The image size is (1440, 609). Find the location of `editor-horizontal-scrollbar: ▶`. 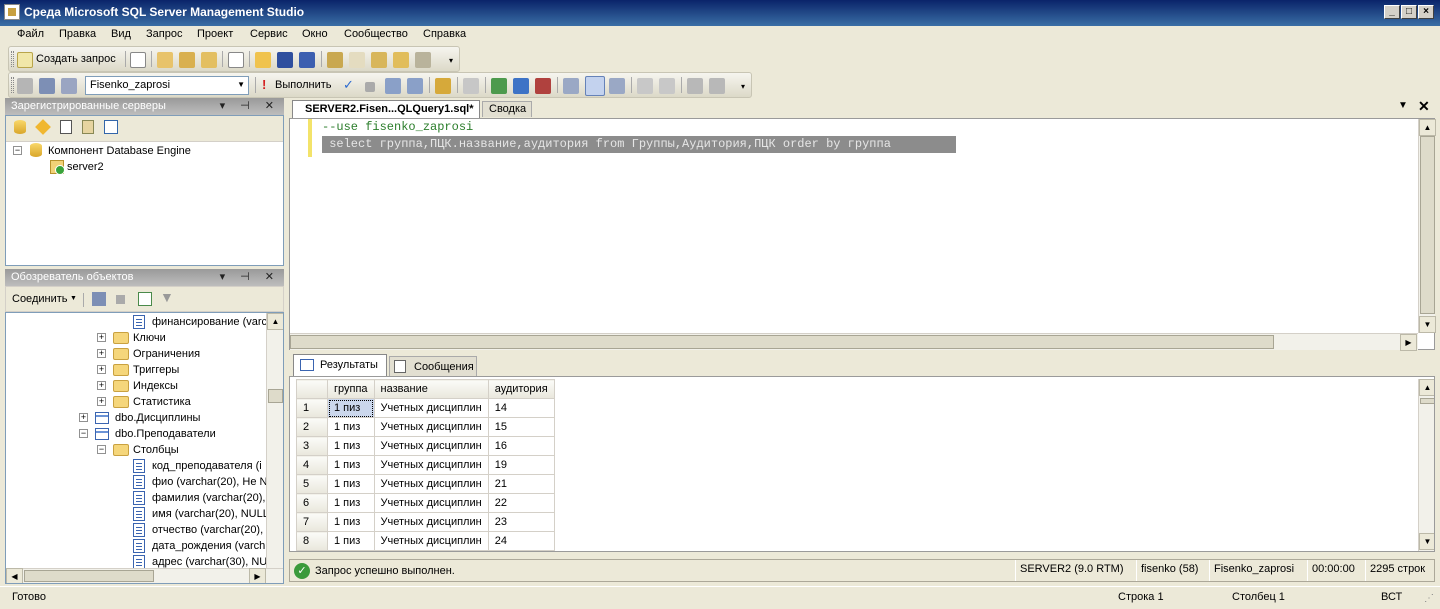

editor-horizontal-scrollbar: ▶ is located at coordinates (854, 342).